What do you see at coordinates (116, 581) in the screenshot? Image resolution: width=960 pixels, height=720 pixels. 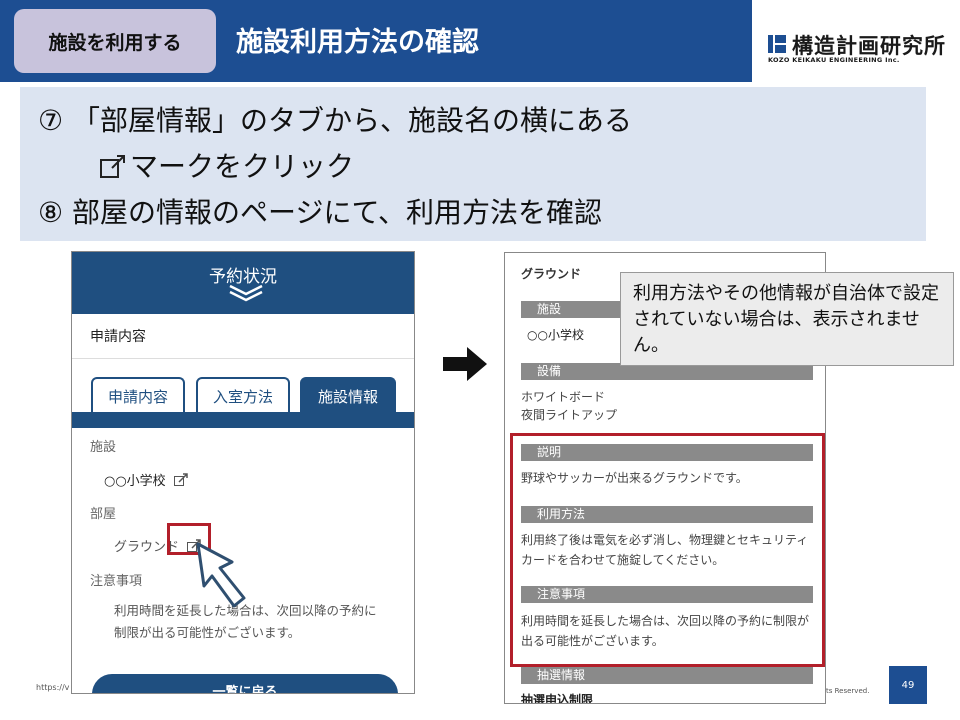 I see `notes-label: 注意事項` at bounding box center [116, 581].